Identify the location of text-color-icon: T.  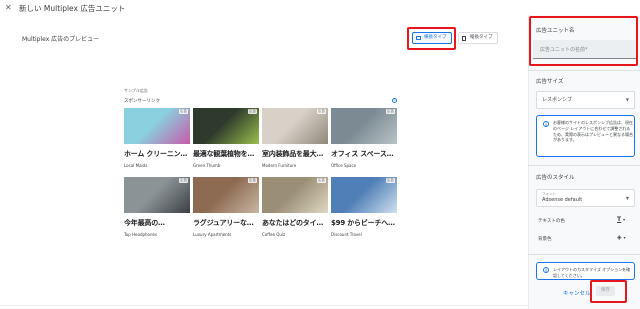
(619, 219).